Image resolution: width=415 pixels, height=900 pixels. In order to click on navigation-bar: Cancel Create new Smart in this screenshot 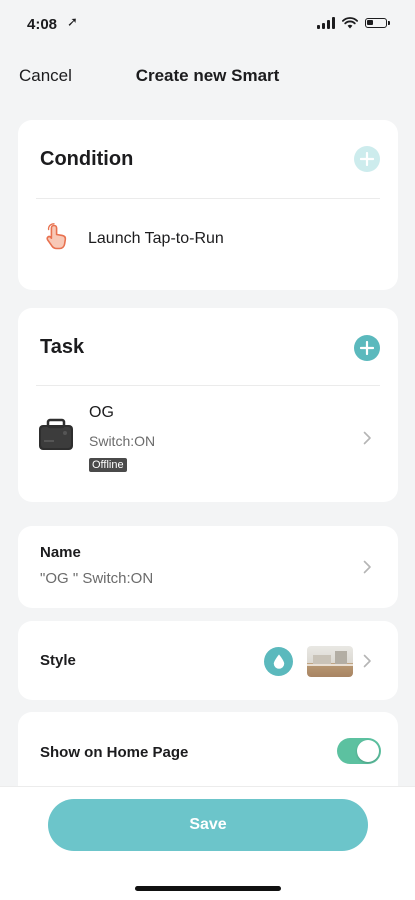, I will do `click(207, 75)`.